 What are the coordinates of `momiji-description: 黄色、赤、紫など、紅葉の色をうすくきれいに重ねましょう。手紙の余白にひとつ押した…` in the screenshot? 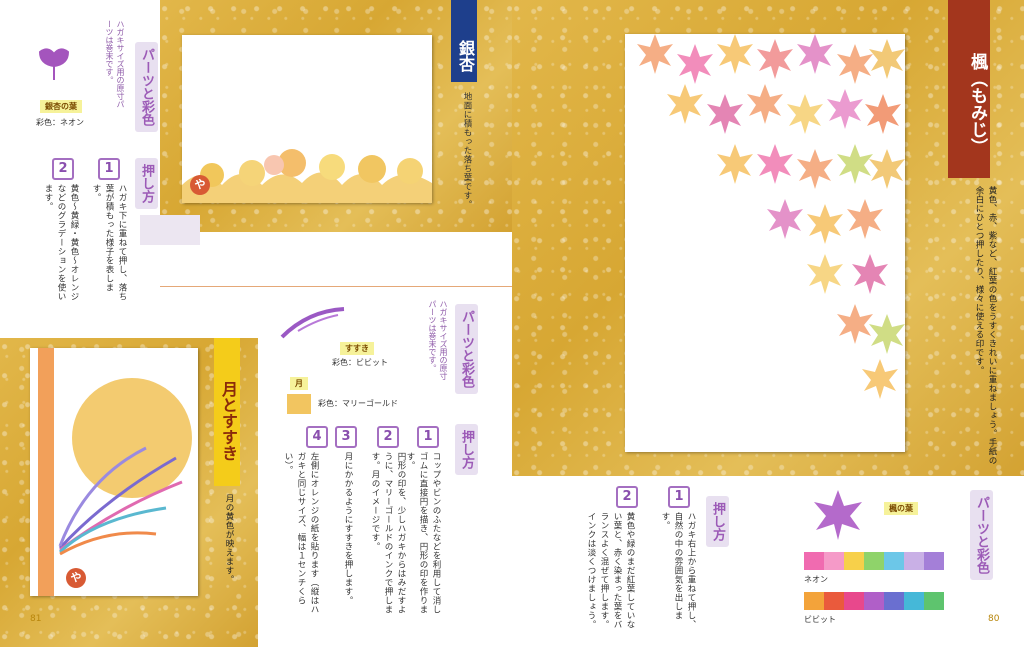 It's located at (985, 325).